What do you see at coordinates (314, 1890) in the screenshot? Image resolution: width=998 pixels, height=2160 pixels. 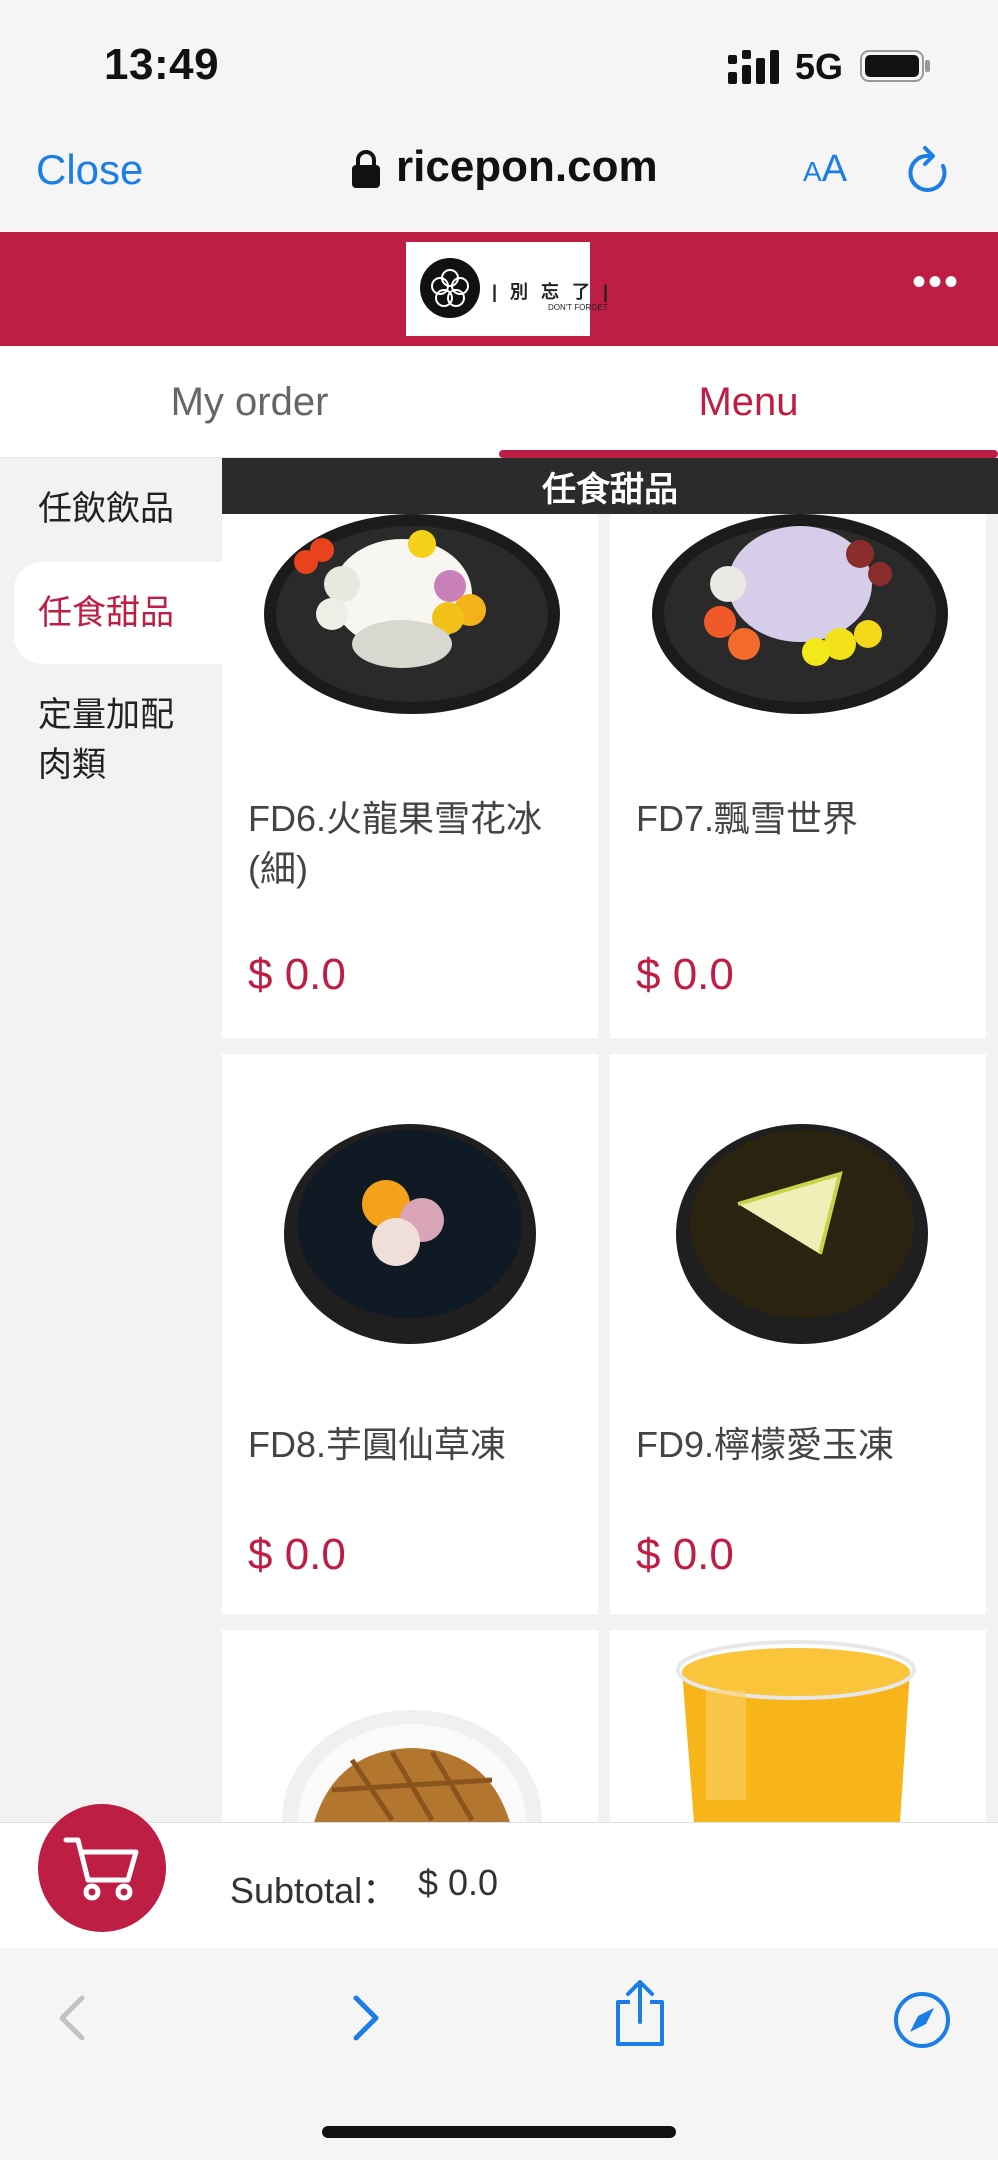 I see `subtotal-label: Subtotal：` at bounding box center [314, 1890].